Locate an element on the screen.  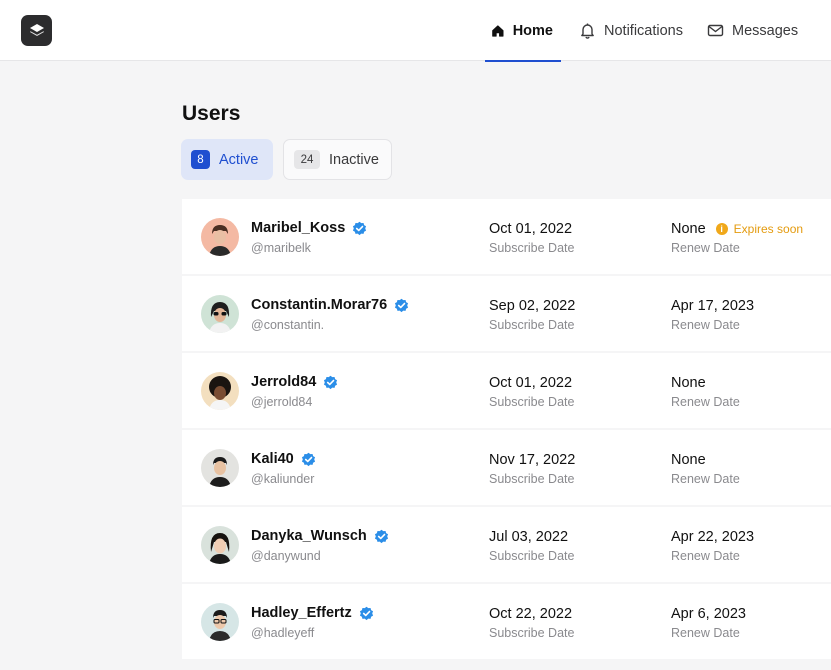
inactive-count-badge: 24 is located at coordinates (307, 159).